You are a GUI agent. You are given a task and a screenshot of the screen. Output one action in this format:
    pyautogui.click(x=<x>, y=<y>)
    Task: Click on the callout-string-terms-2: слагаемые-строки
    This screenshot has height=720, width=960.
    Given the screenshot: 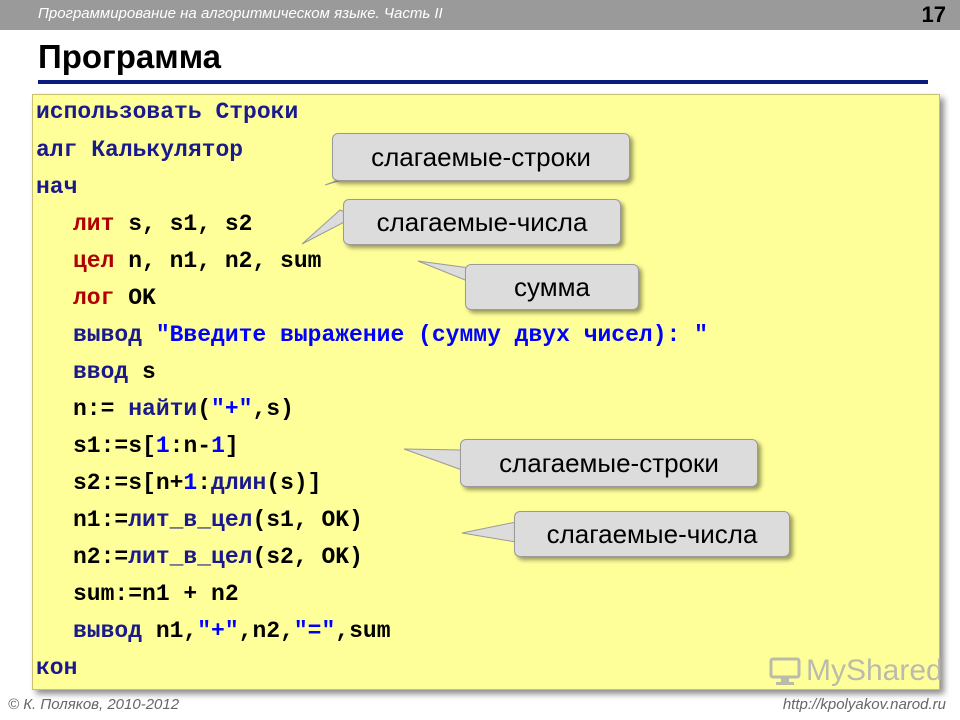 What is the action you would take?
    pyautogui.click(x=609, y=463)
    